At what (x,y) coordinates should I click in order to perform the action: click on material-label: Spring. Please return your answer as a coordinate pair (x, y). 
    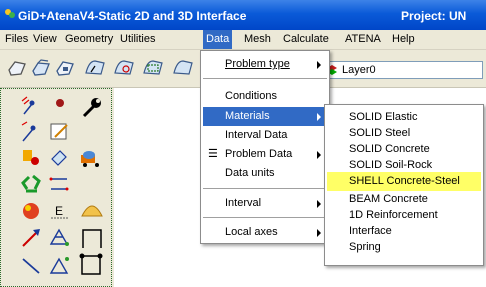
    Looking at the image, I should click on (365, 247).